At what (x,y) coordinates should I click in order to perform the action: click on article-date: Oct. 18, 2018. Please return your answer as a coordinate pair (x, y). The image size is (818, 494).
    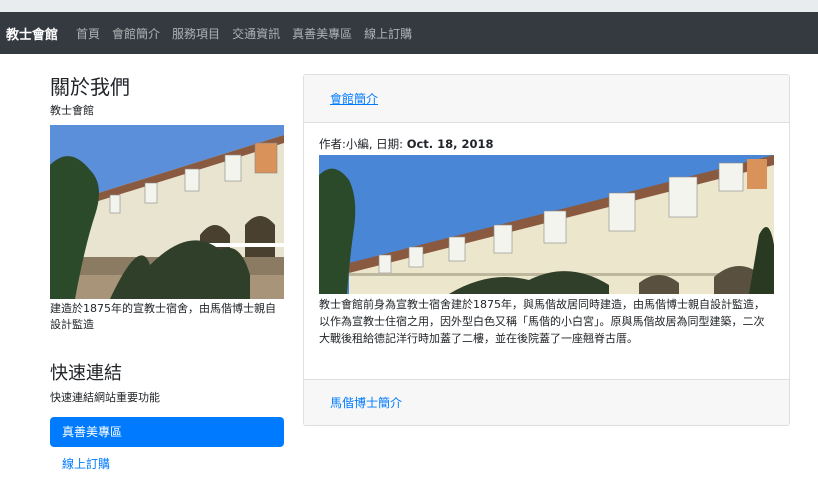
    Looking at the image, I should click on (450, 144).